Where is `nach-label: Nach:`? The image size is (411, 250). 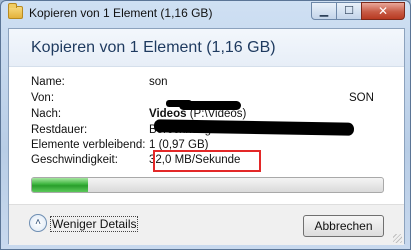 nach-label: Nach: is located at coordinates (46, 114).